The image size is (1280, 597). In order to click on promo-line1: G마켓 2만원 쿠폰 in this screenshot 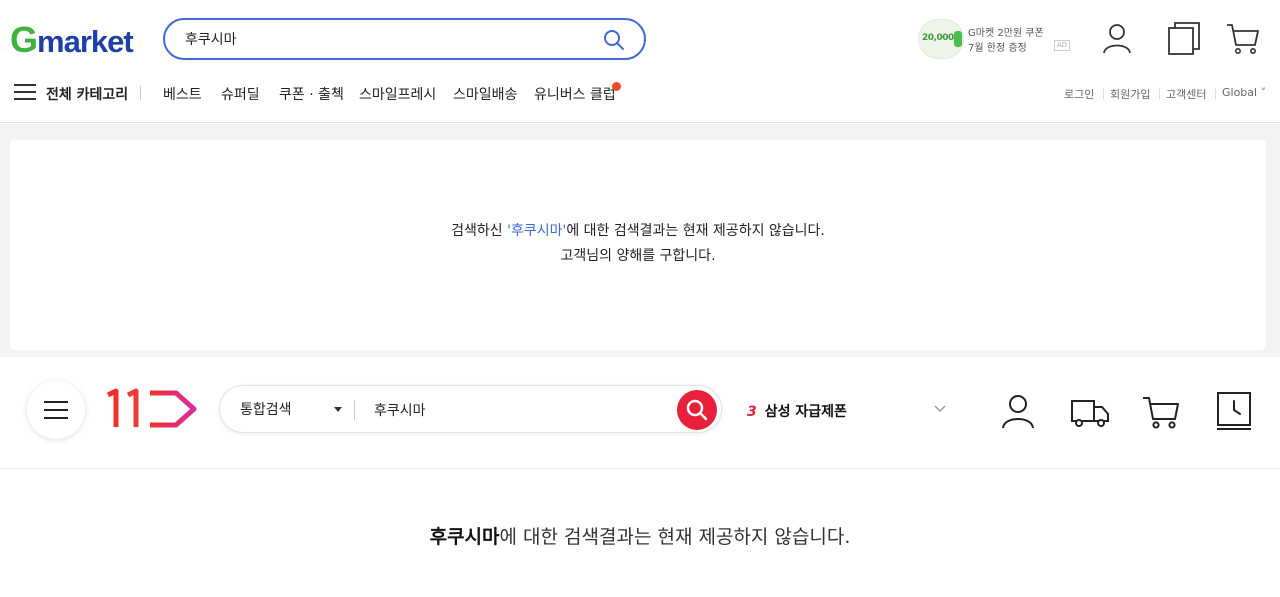, I will do `click(1006, 33)`.